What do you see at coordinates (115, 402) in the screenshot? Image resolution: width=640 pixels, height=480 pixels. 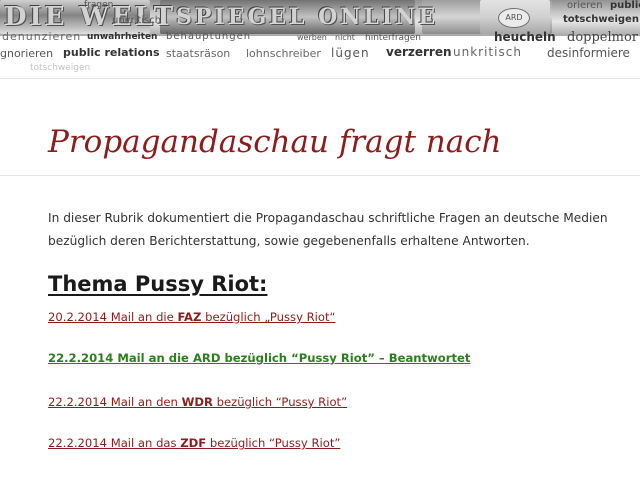 I see `link-date-text: 22.2.2014 Mail an den` at bounding box center [115, 402].